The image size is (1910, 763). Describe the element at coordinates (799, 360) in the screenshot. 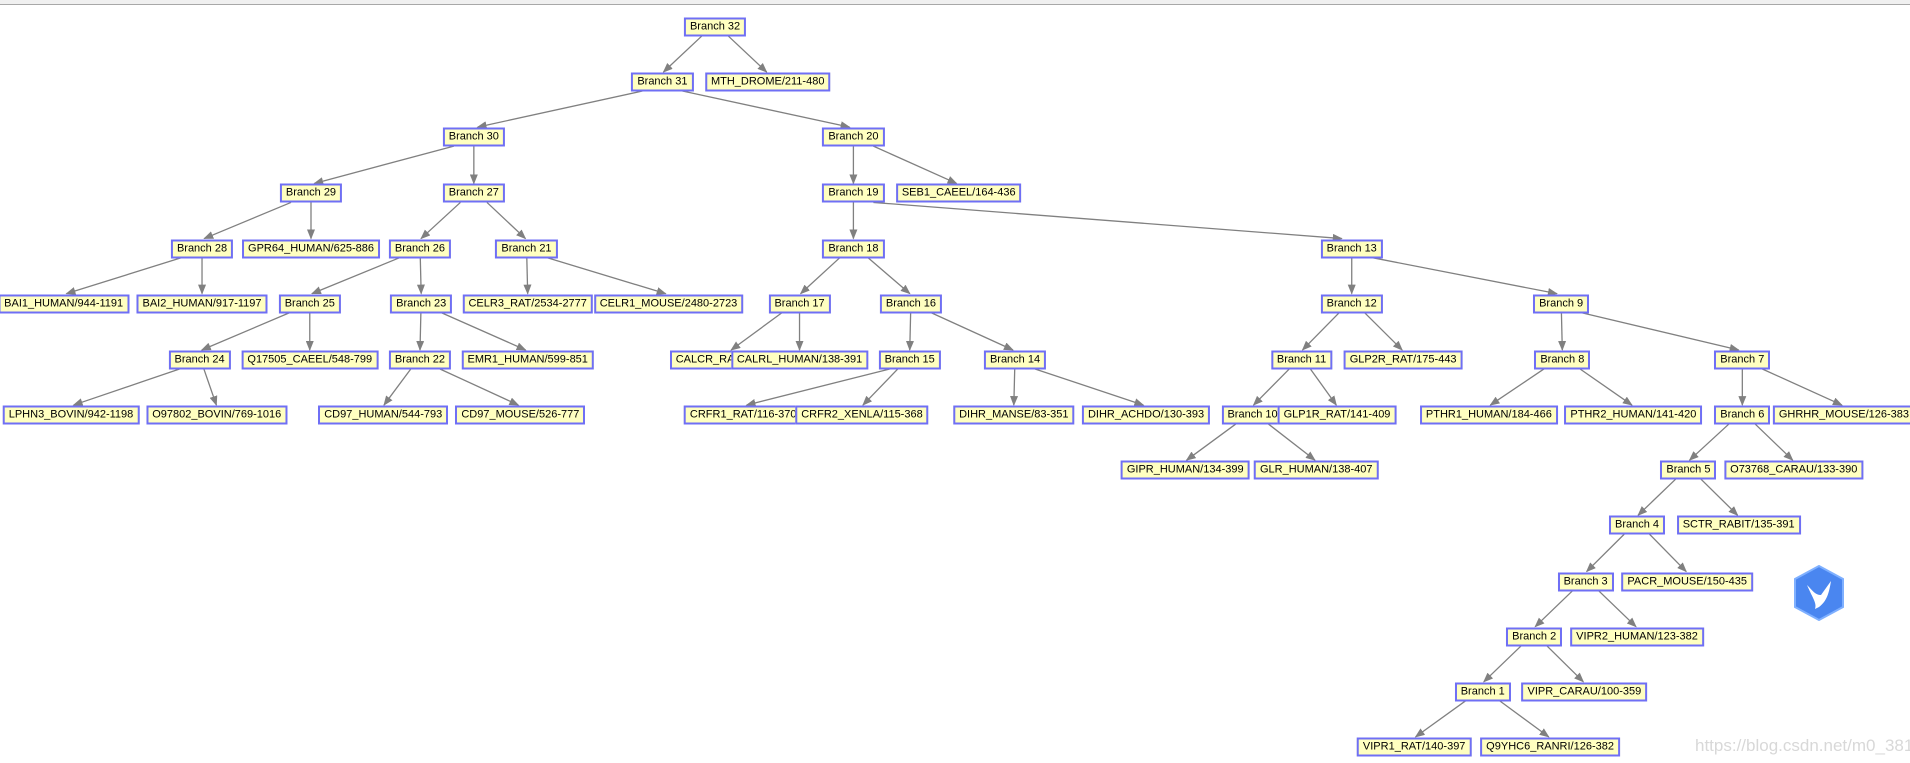

I see `leaf-node: CALRL_HUMAN/138-391` at that location.